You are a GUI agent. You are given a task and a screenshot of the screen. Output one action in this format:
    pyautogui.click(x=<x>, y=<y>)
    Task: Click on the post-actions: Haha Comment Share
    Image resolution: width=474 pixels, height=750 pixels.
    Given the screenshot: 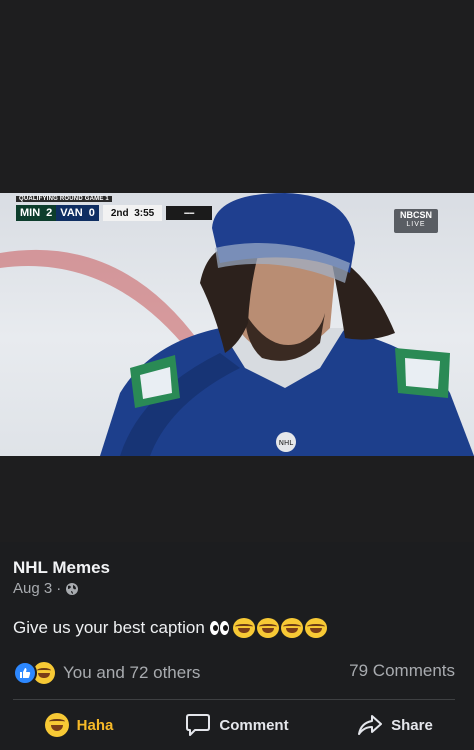 What is the action you would take?
    pyautogui.click(x=237, y=725)
    